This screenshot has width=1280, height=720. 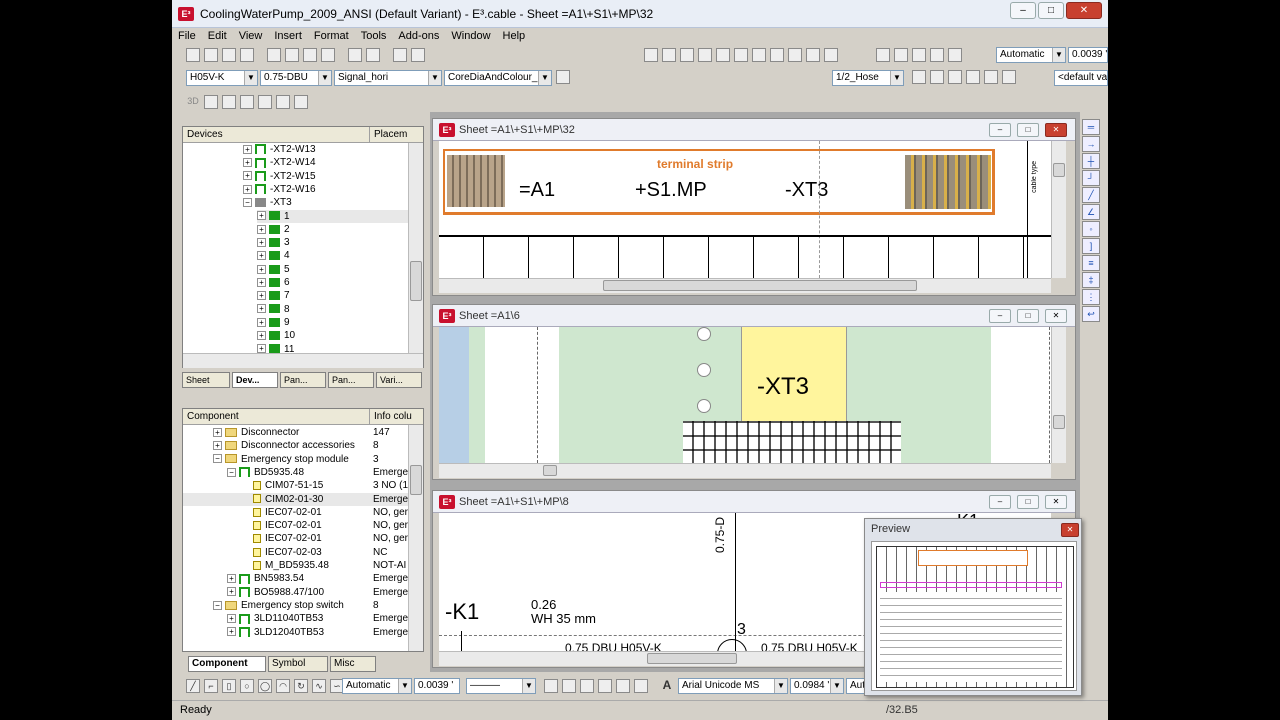 What do you see at coordinates (1091, 195) in the screenshot?
I see `diagonal-icon: ╱` at bounding box center [1091, 195].